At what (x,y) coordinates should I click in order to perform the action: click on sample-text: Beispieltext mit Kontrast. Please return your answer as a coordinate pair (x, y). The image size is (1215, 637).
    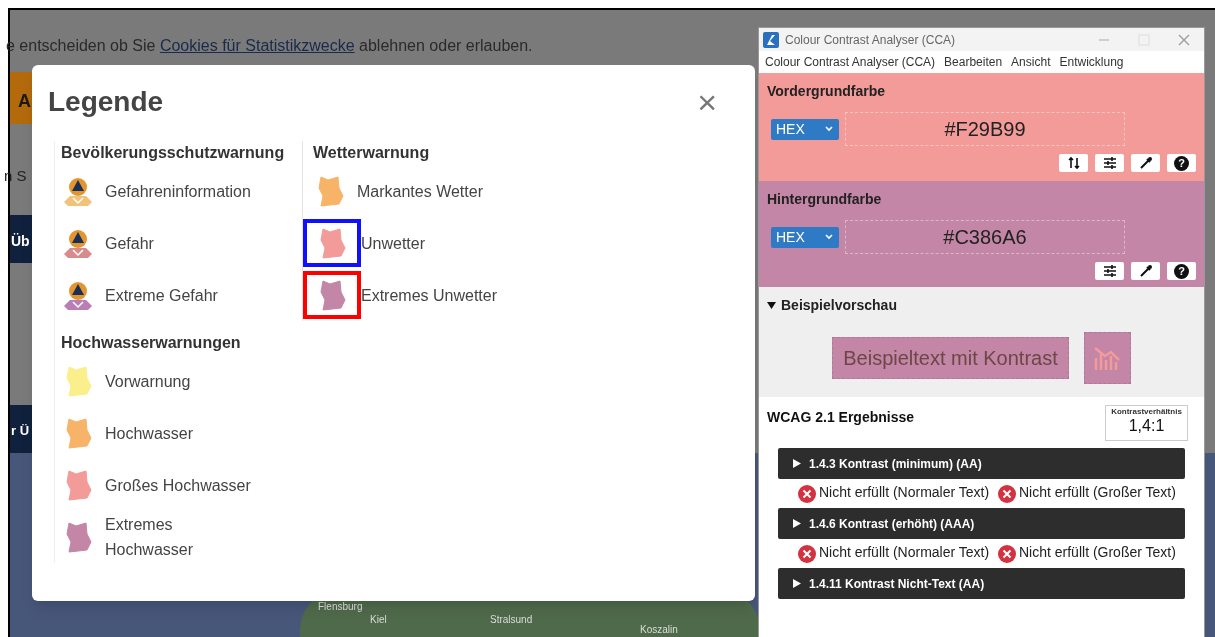
    Looking at the image, I should click on (950, 358).